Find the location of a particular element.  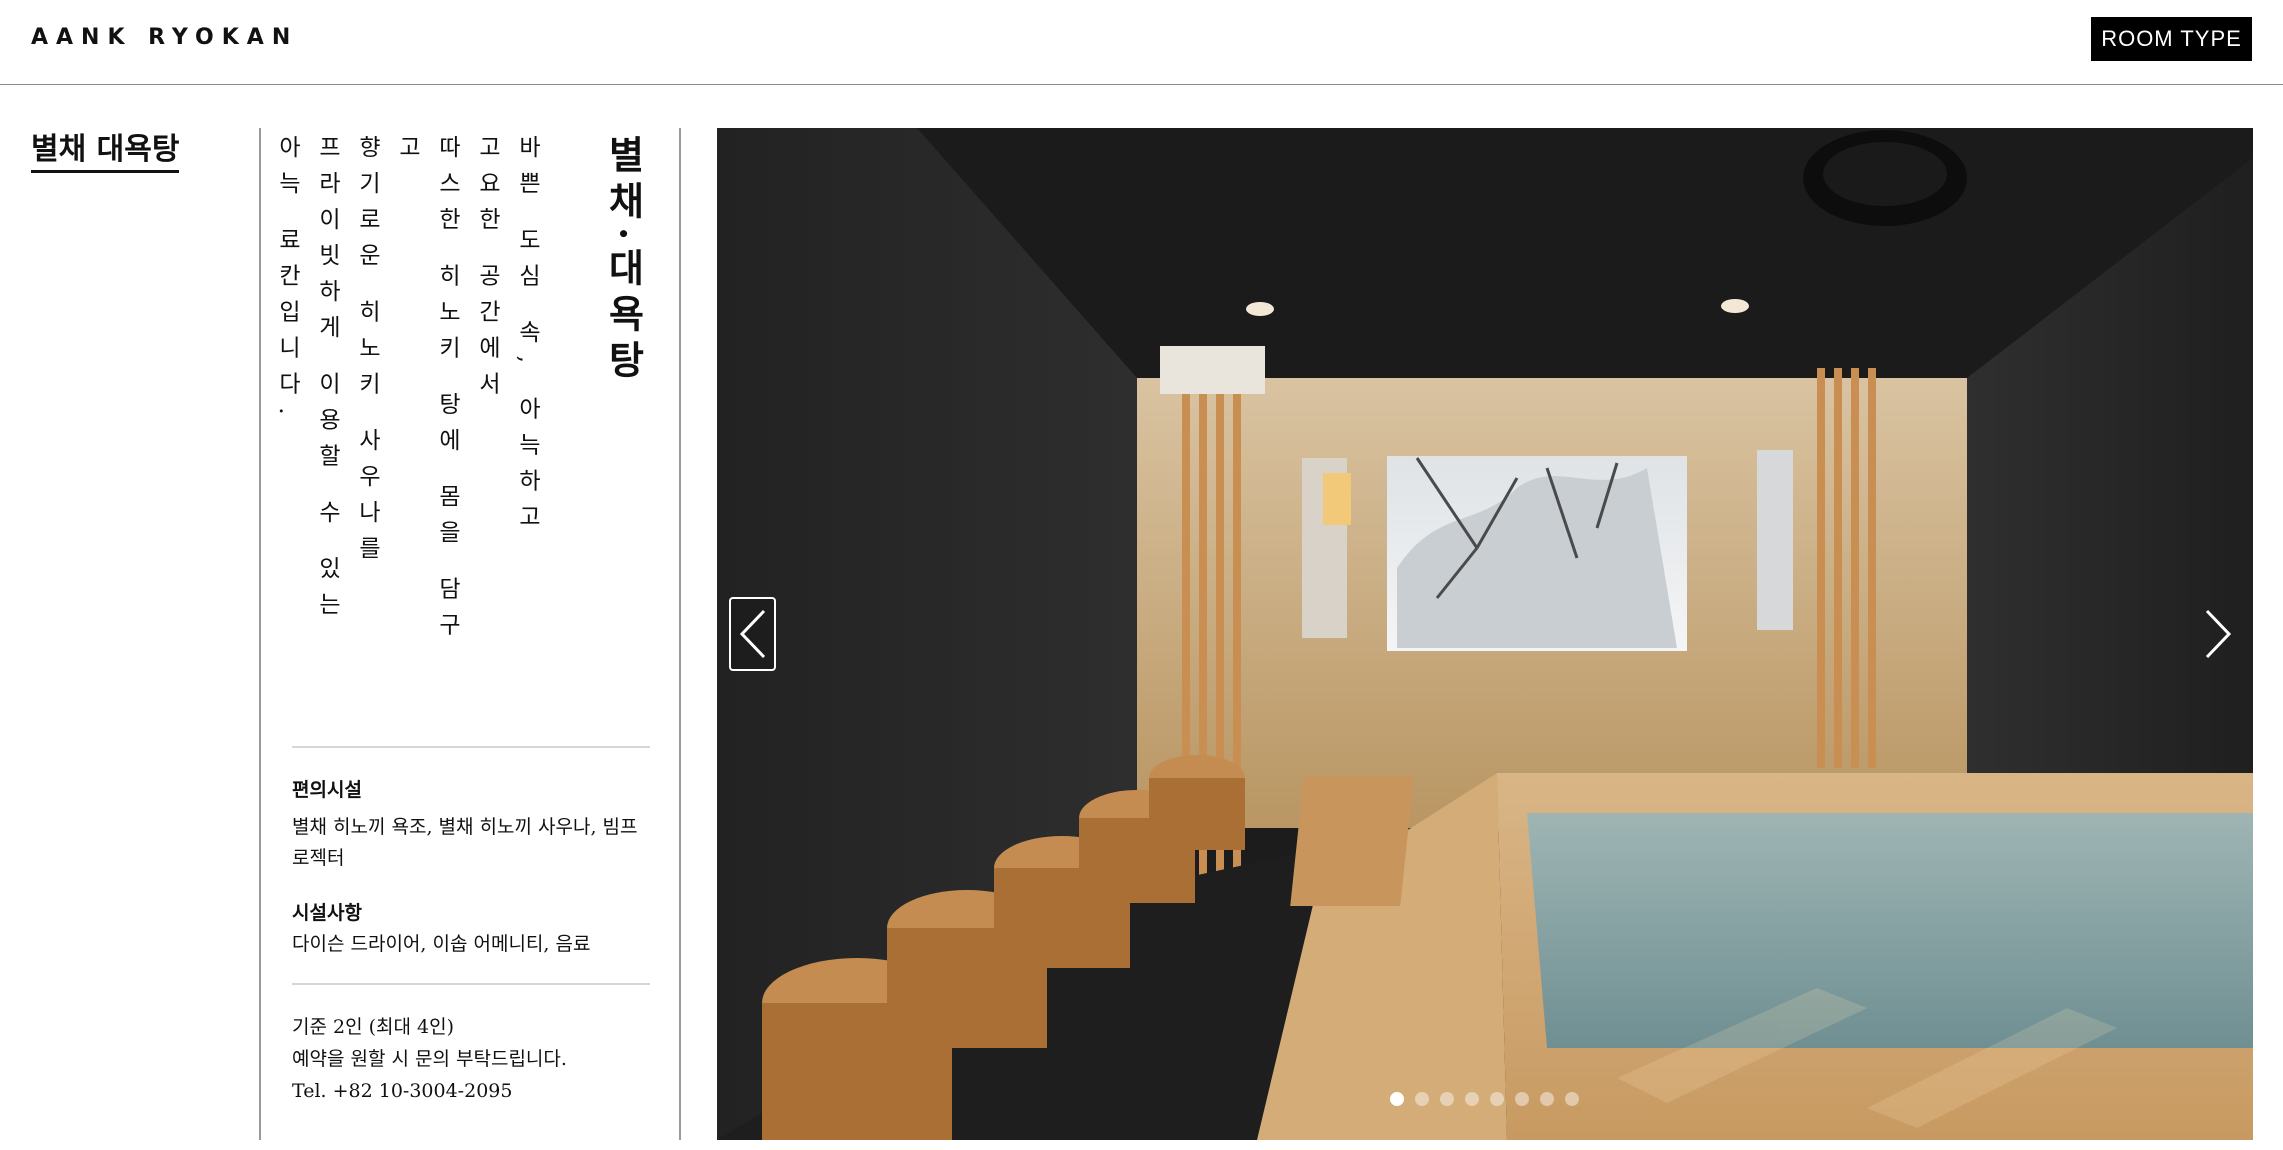

column-divider-right is located at coordinates (680, 634).